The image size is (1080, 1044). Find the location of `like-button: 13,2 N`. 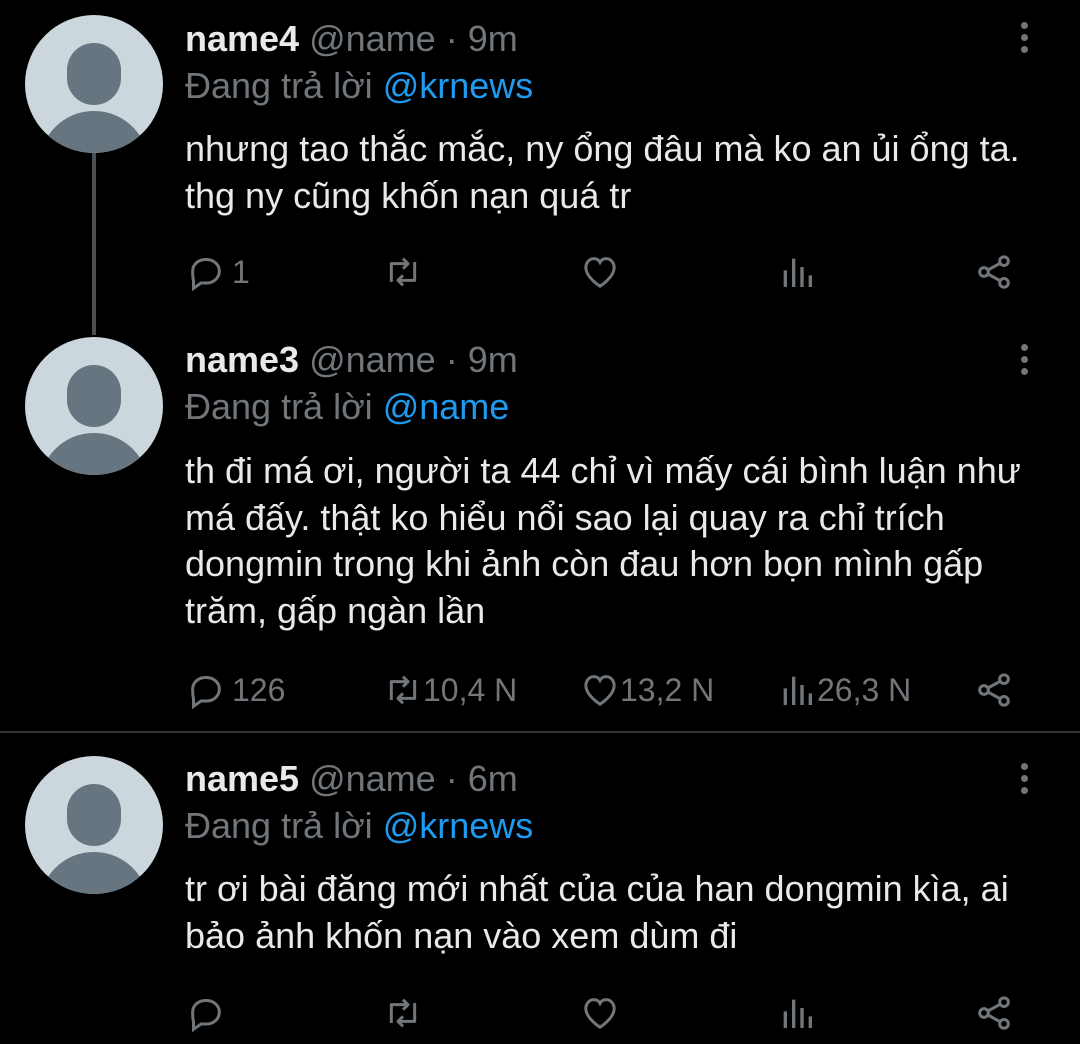

like-button: 13,2 N is located at coordinates (647, 690).